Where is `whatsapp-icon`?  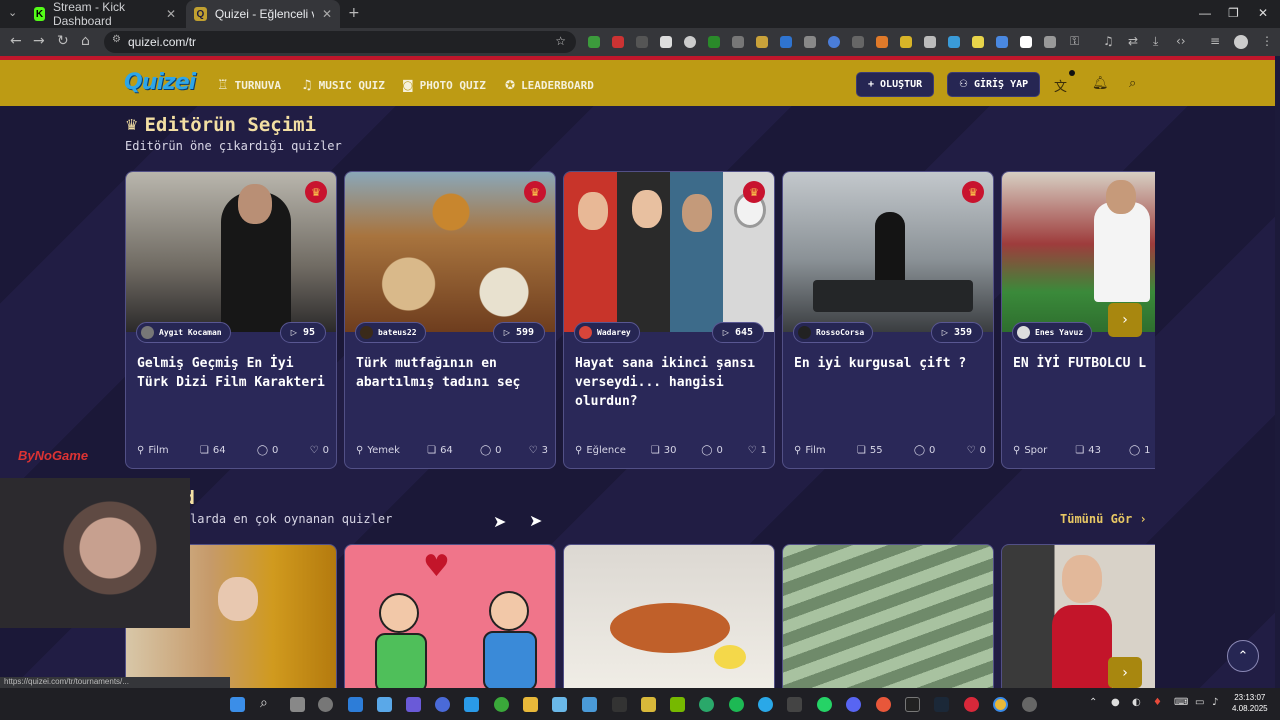
whatsapp-icon is located at coordinates (824, 704).